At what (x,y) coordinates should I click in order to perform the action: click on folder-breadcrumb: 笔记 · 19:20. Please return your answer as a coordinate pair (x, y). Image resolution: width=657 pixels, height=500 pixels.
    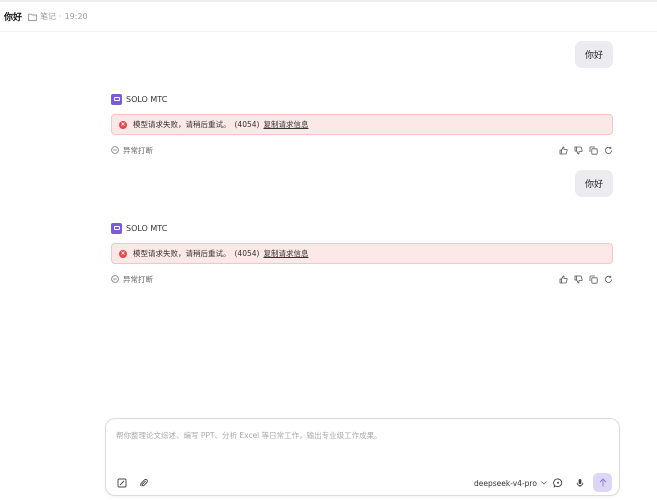
    Looking at the image, I should click on (58, 16).